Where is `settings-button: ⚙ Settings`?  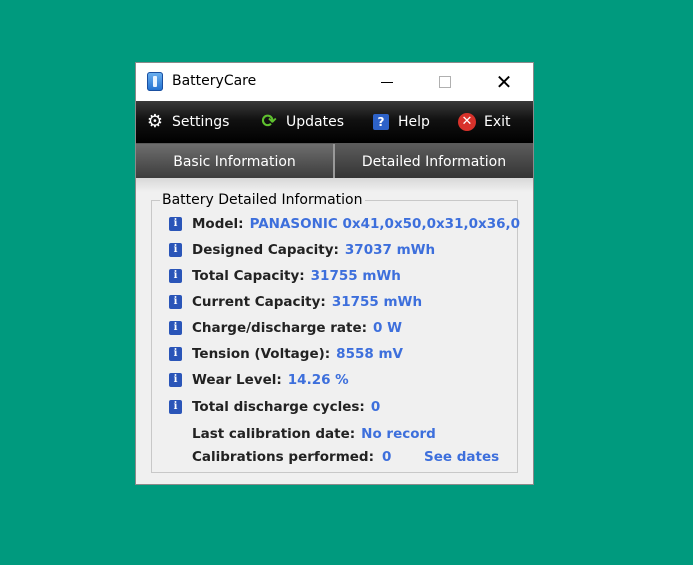
settings-button: ⚙ Settings is located at coordinates (188, 122).